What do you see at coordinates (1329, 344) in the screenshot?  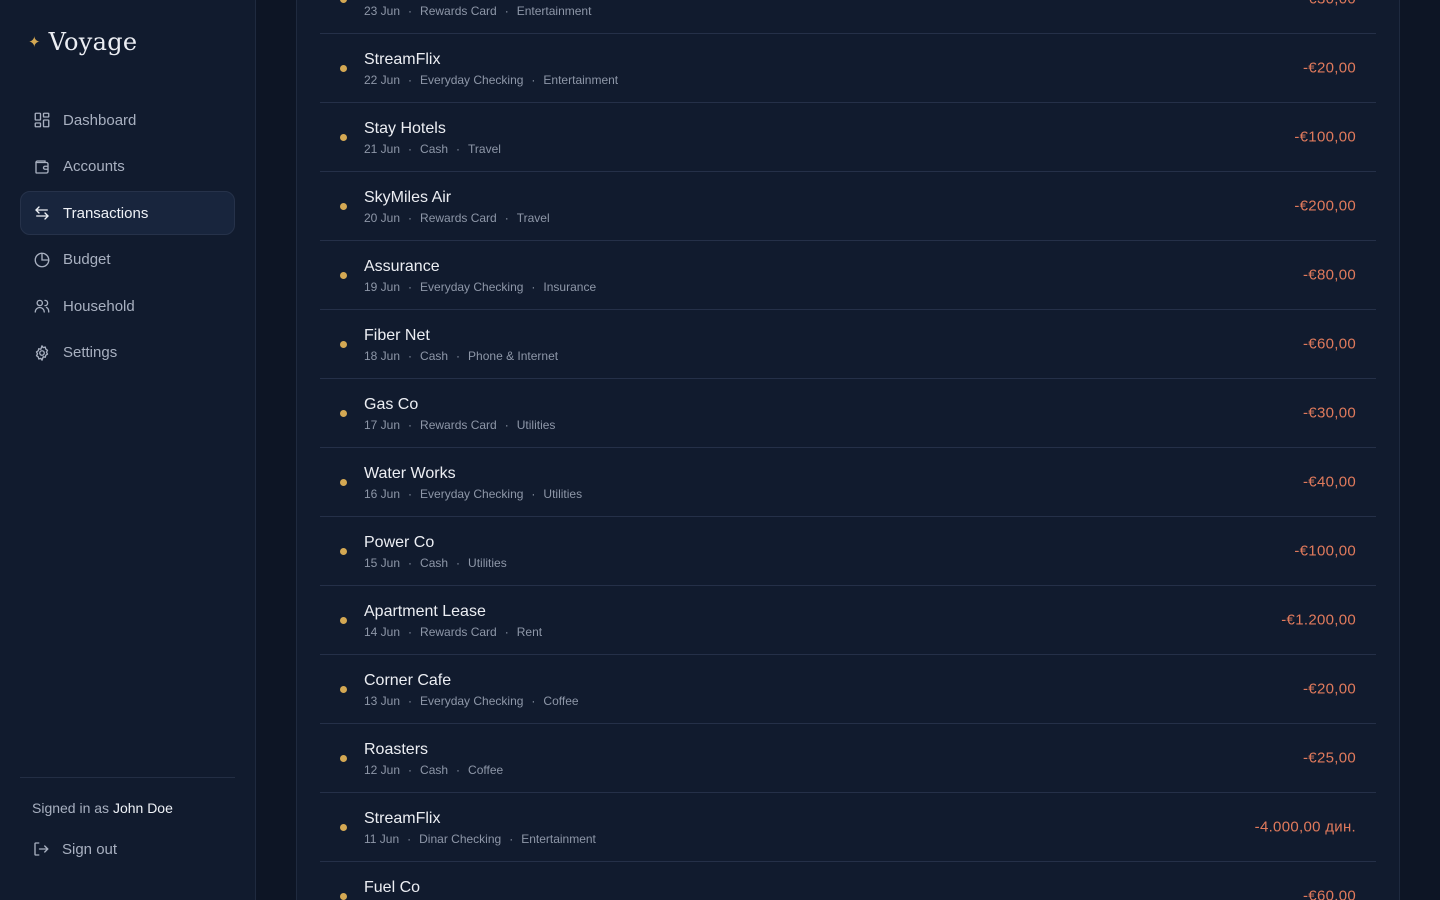 I see `transaction-amount: -€60,00` at bounding box center [1329, 344].